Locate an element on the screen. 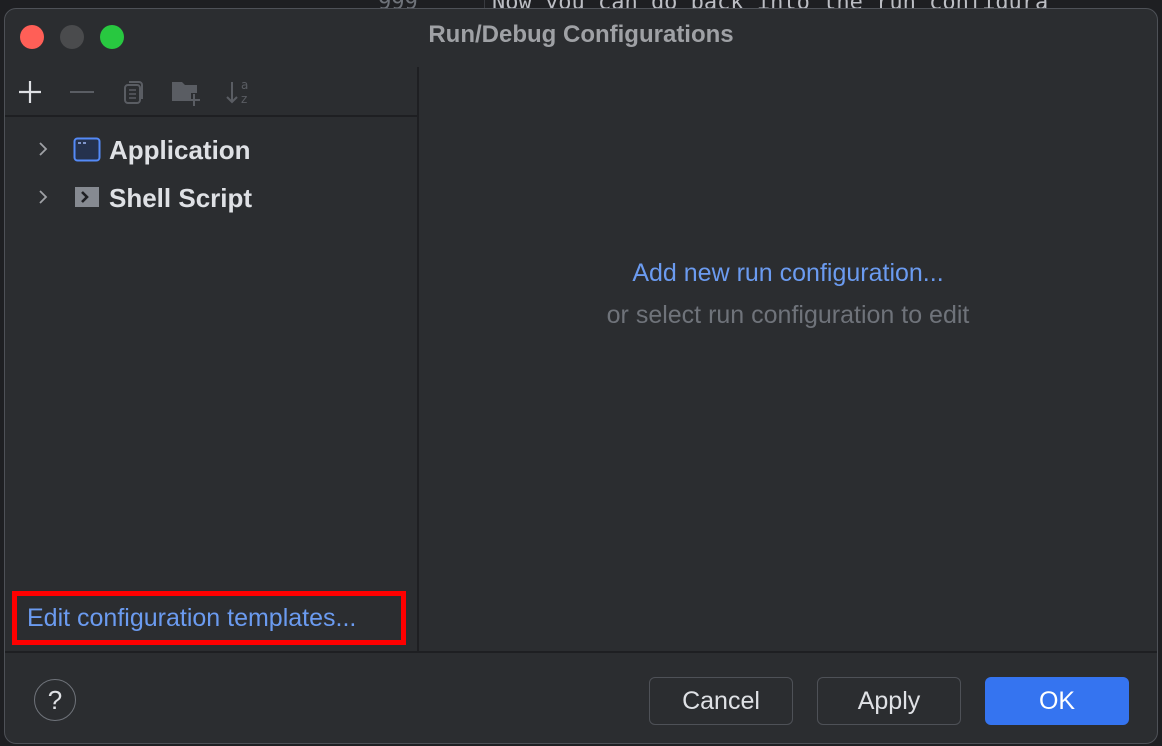 This screenshot has width=1162, height=746. tree-item-application: Application is located at coordinates (211, 149).